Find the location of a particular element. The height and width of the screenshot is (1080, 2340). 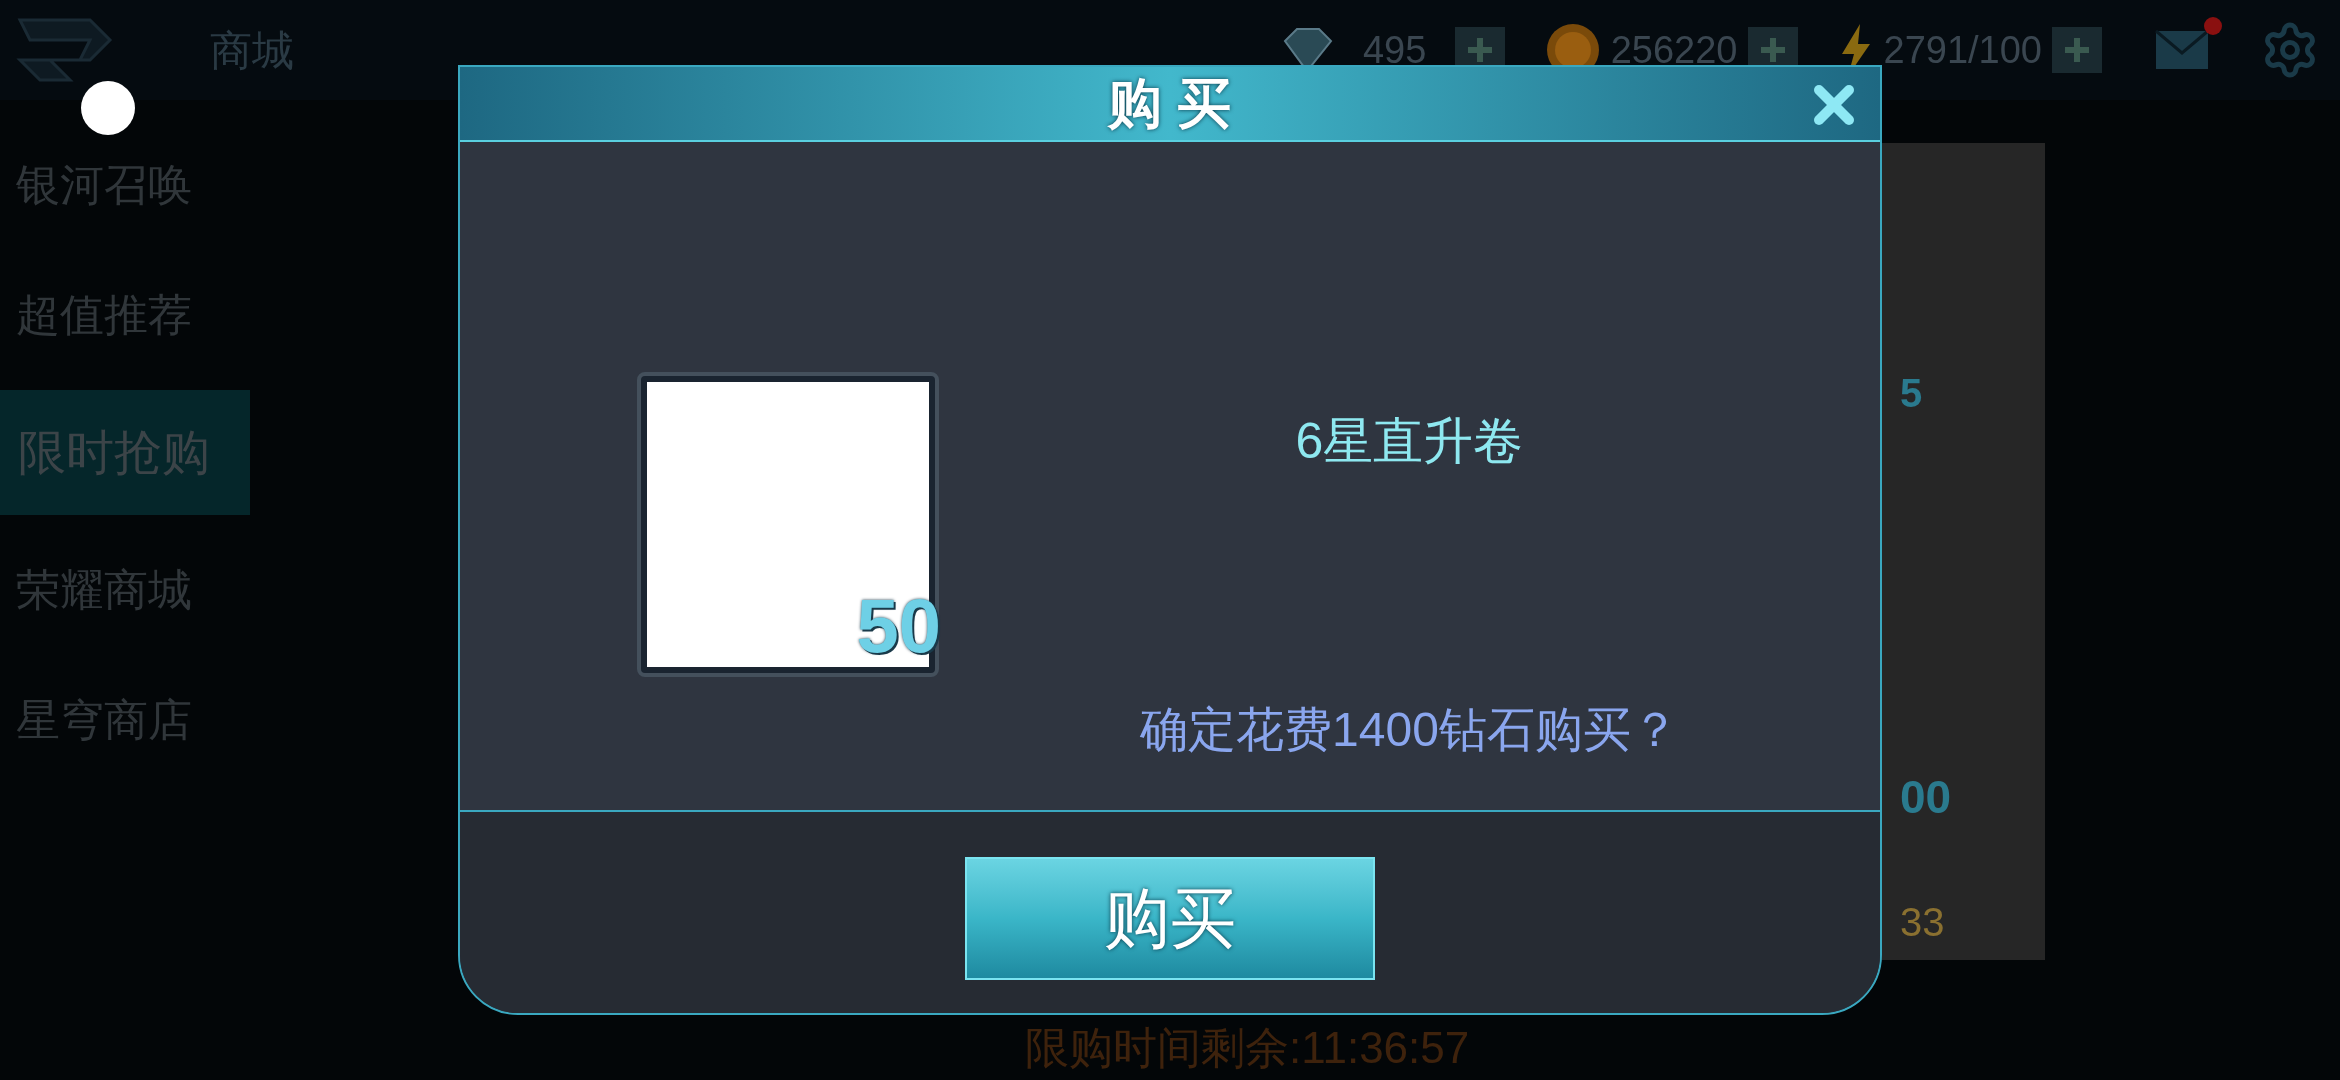

currency-amount: 256220 is located at coordinates (1674, 50).